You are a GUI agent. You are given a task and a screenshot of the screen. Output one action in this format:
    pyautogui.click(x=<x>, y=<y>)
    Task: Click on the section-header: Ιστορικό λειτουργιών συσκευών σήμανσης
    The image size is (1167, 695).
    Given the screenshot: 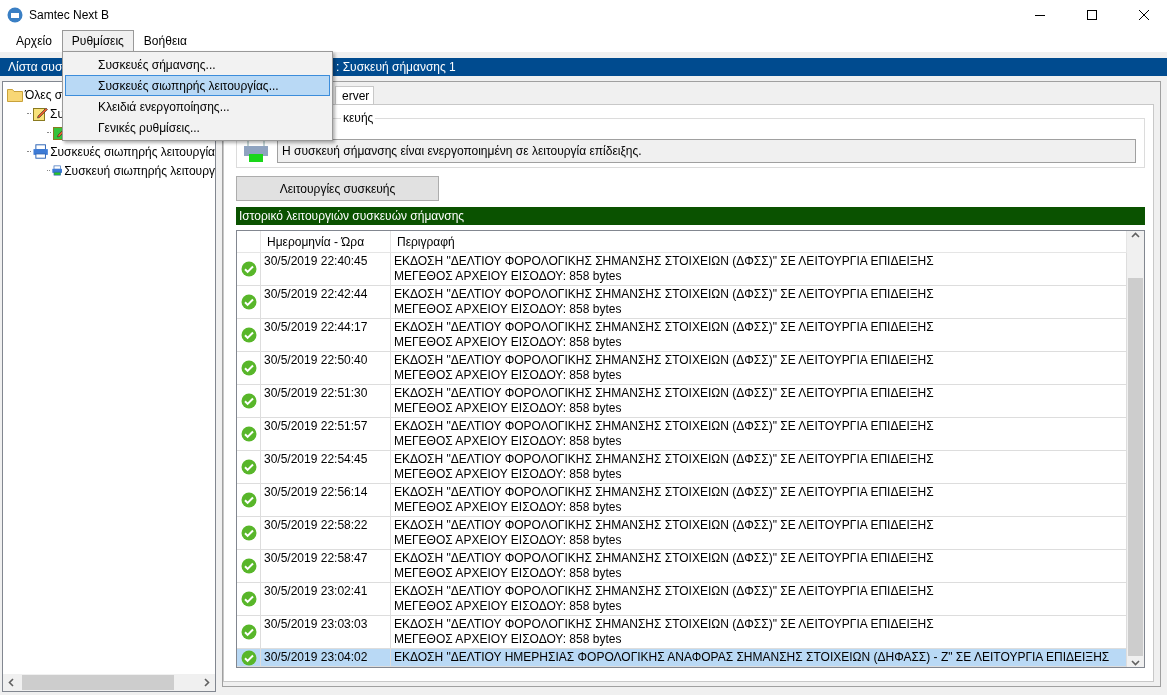 What is the action you would take?
    pyautogui.click(x=690, y=216)
    